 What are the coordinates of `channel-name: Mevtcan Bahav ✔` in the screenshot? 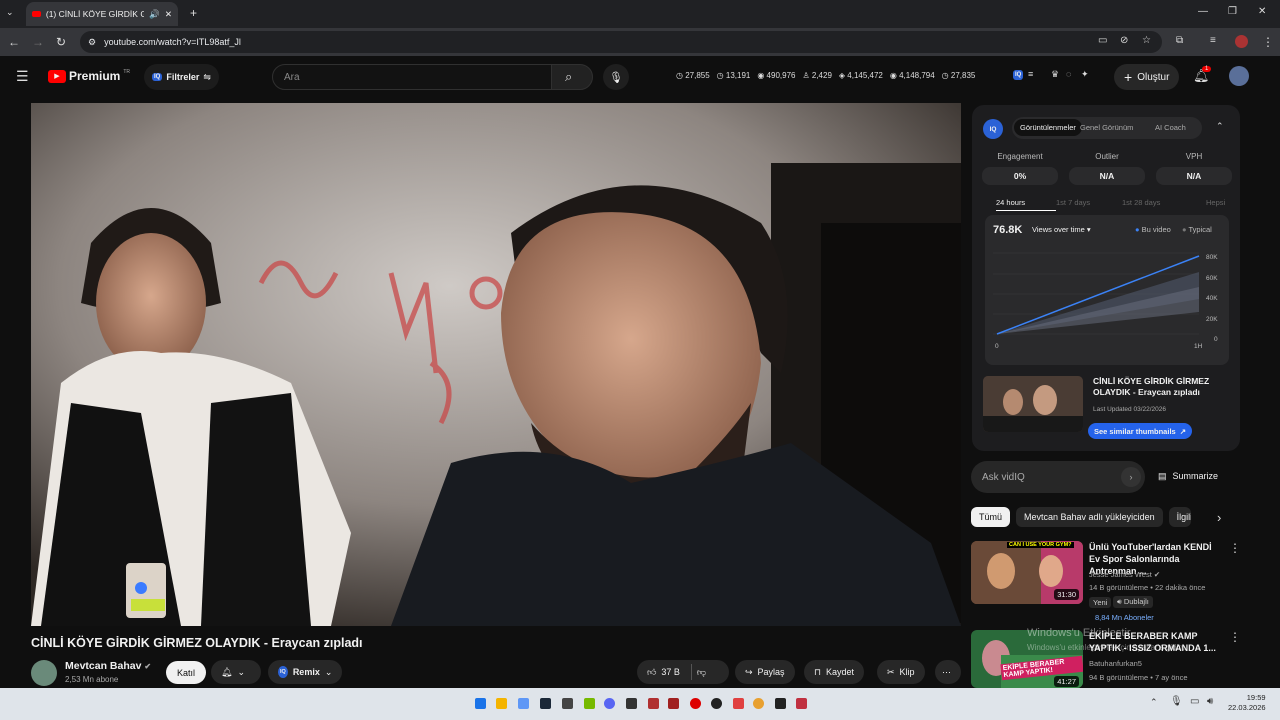 It's located at (108, 666).